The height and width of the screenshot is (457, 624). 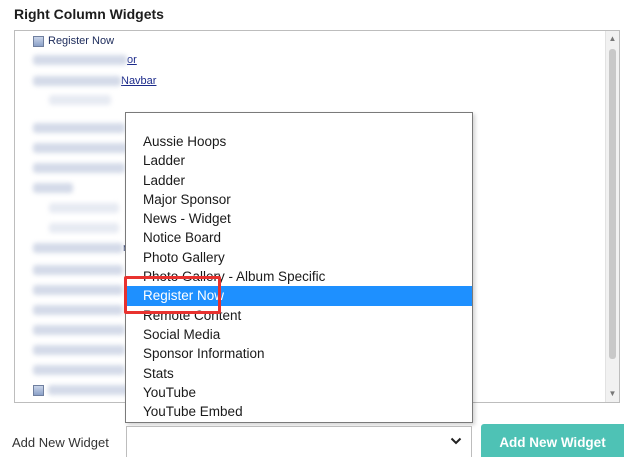 I want to click on dropdown-option: Aussie Hoops, so click(x=299, y=141).